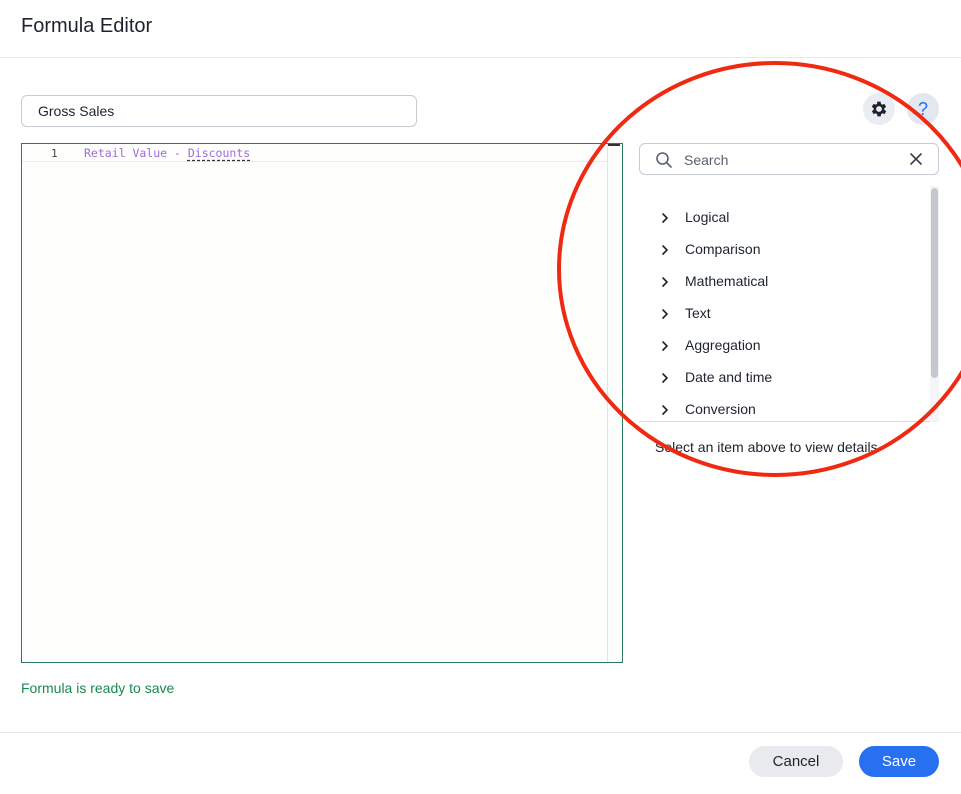  What do you see at coordinates (614, 145) in the screenshot?
I see `scrollbar-cap` at bounding box center [614, 145].